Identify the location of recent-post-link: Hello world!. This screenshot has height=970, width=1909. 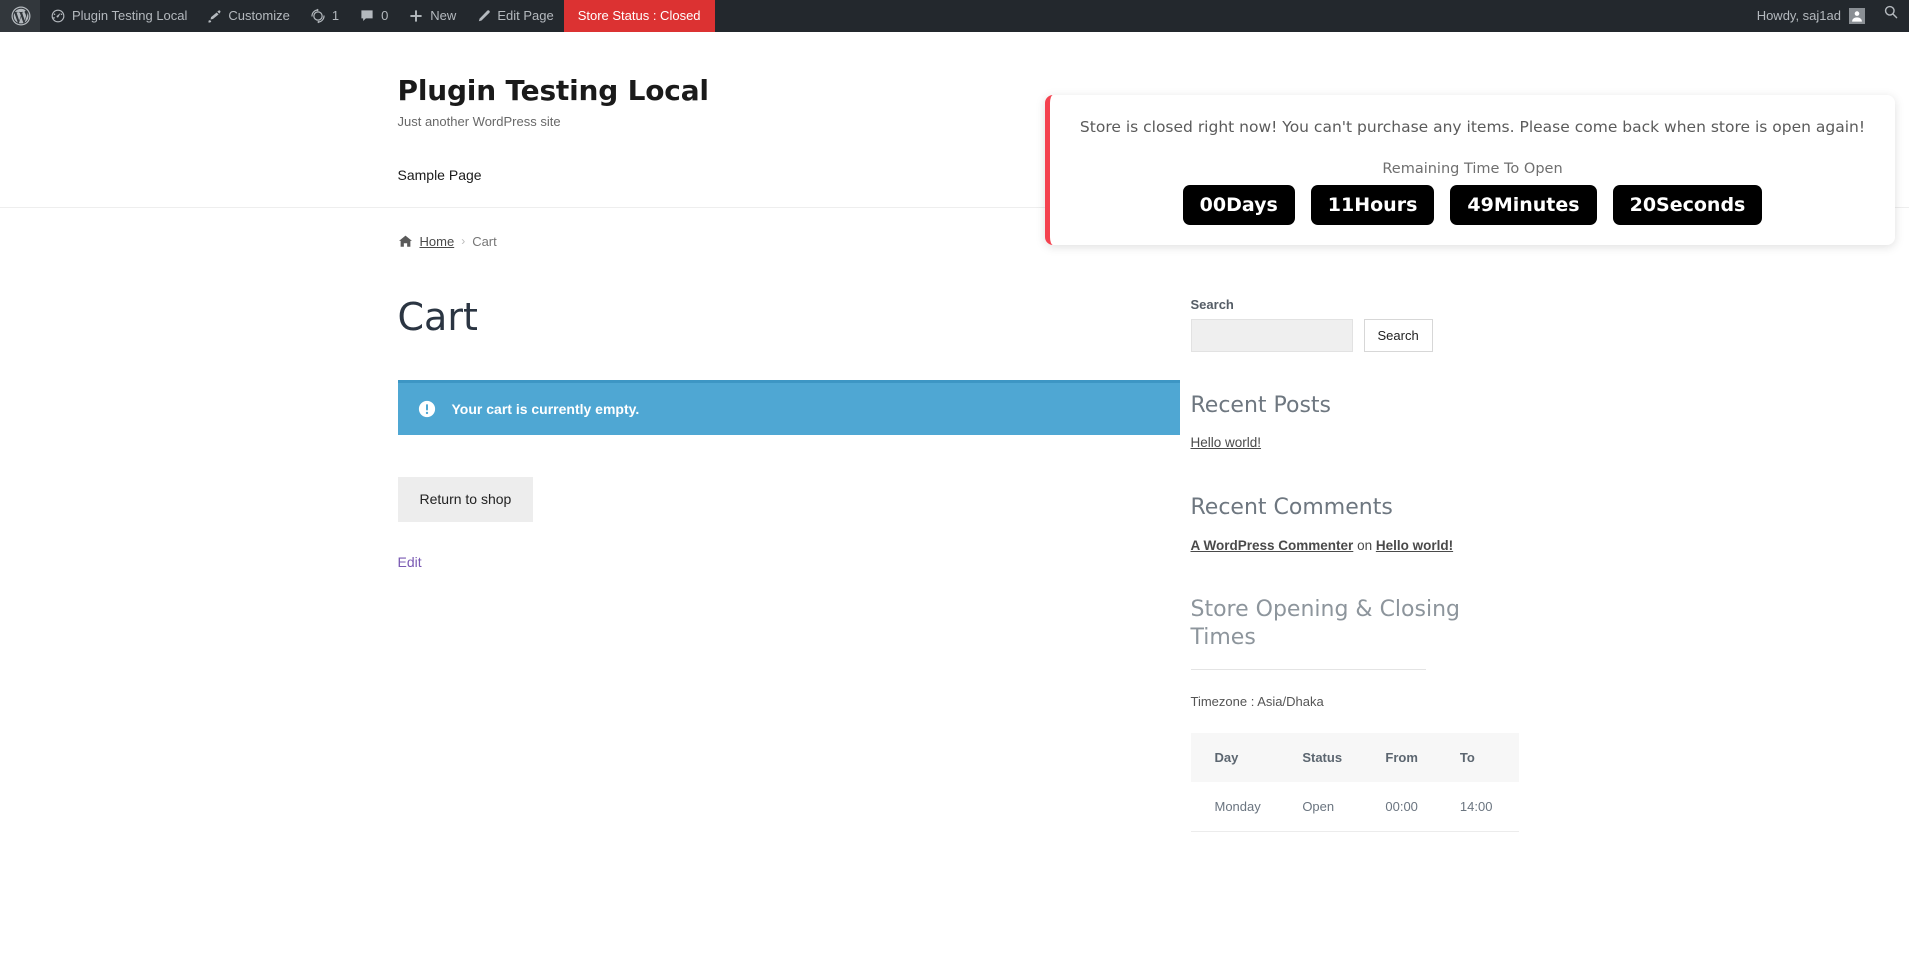
(1226, 442).